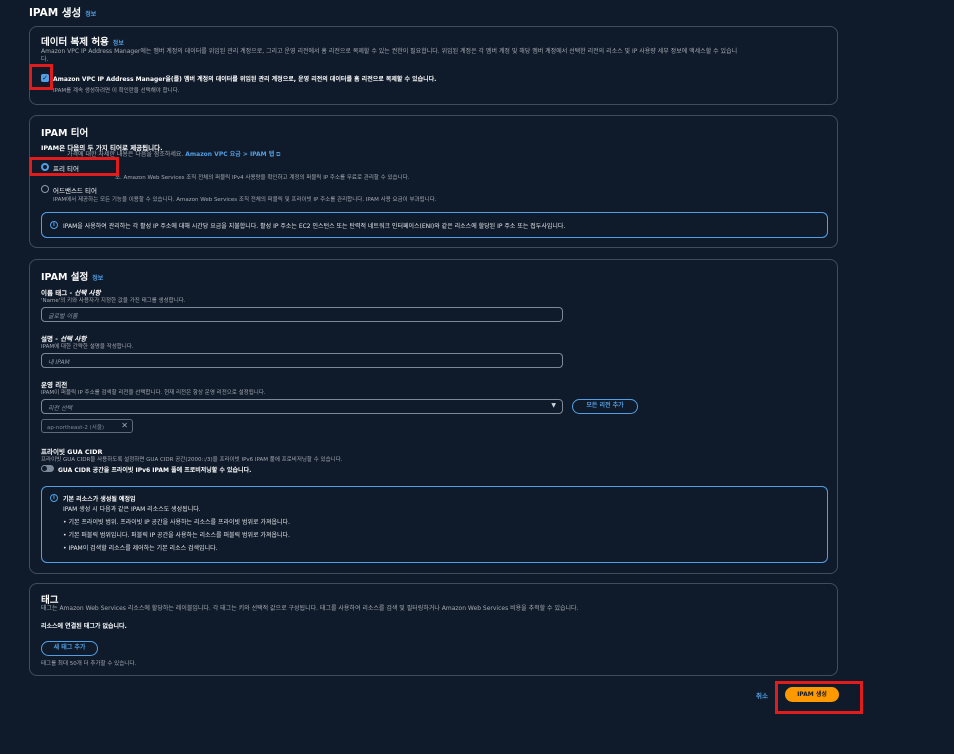 This screenshot has height=754, width=954. Describe the element at coordinates (75, 191) in the screenshot. I see `advanced-tier-label: 어드밴스드 티어` at that location.